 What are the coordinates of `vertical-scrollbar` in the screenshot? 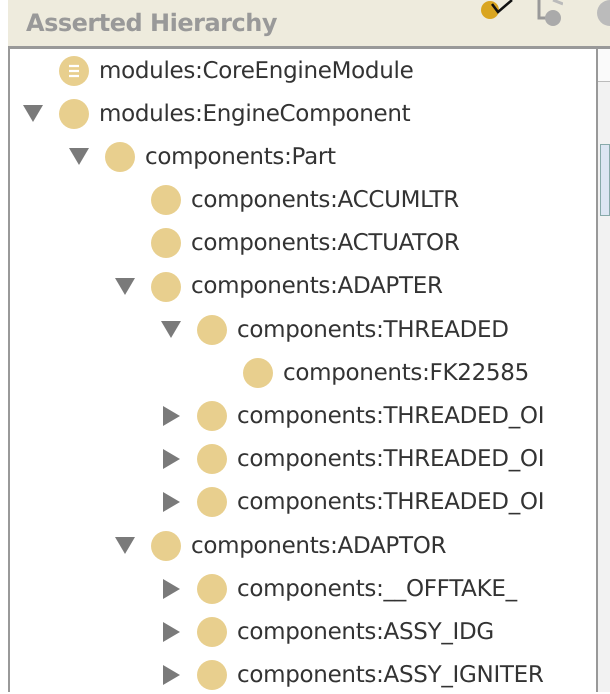 It's located at (603, 370).